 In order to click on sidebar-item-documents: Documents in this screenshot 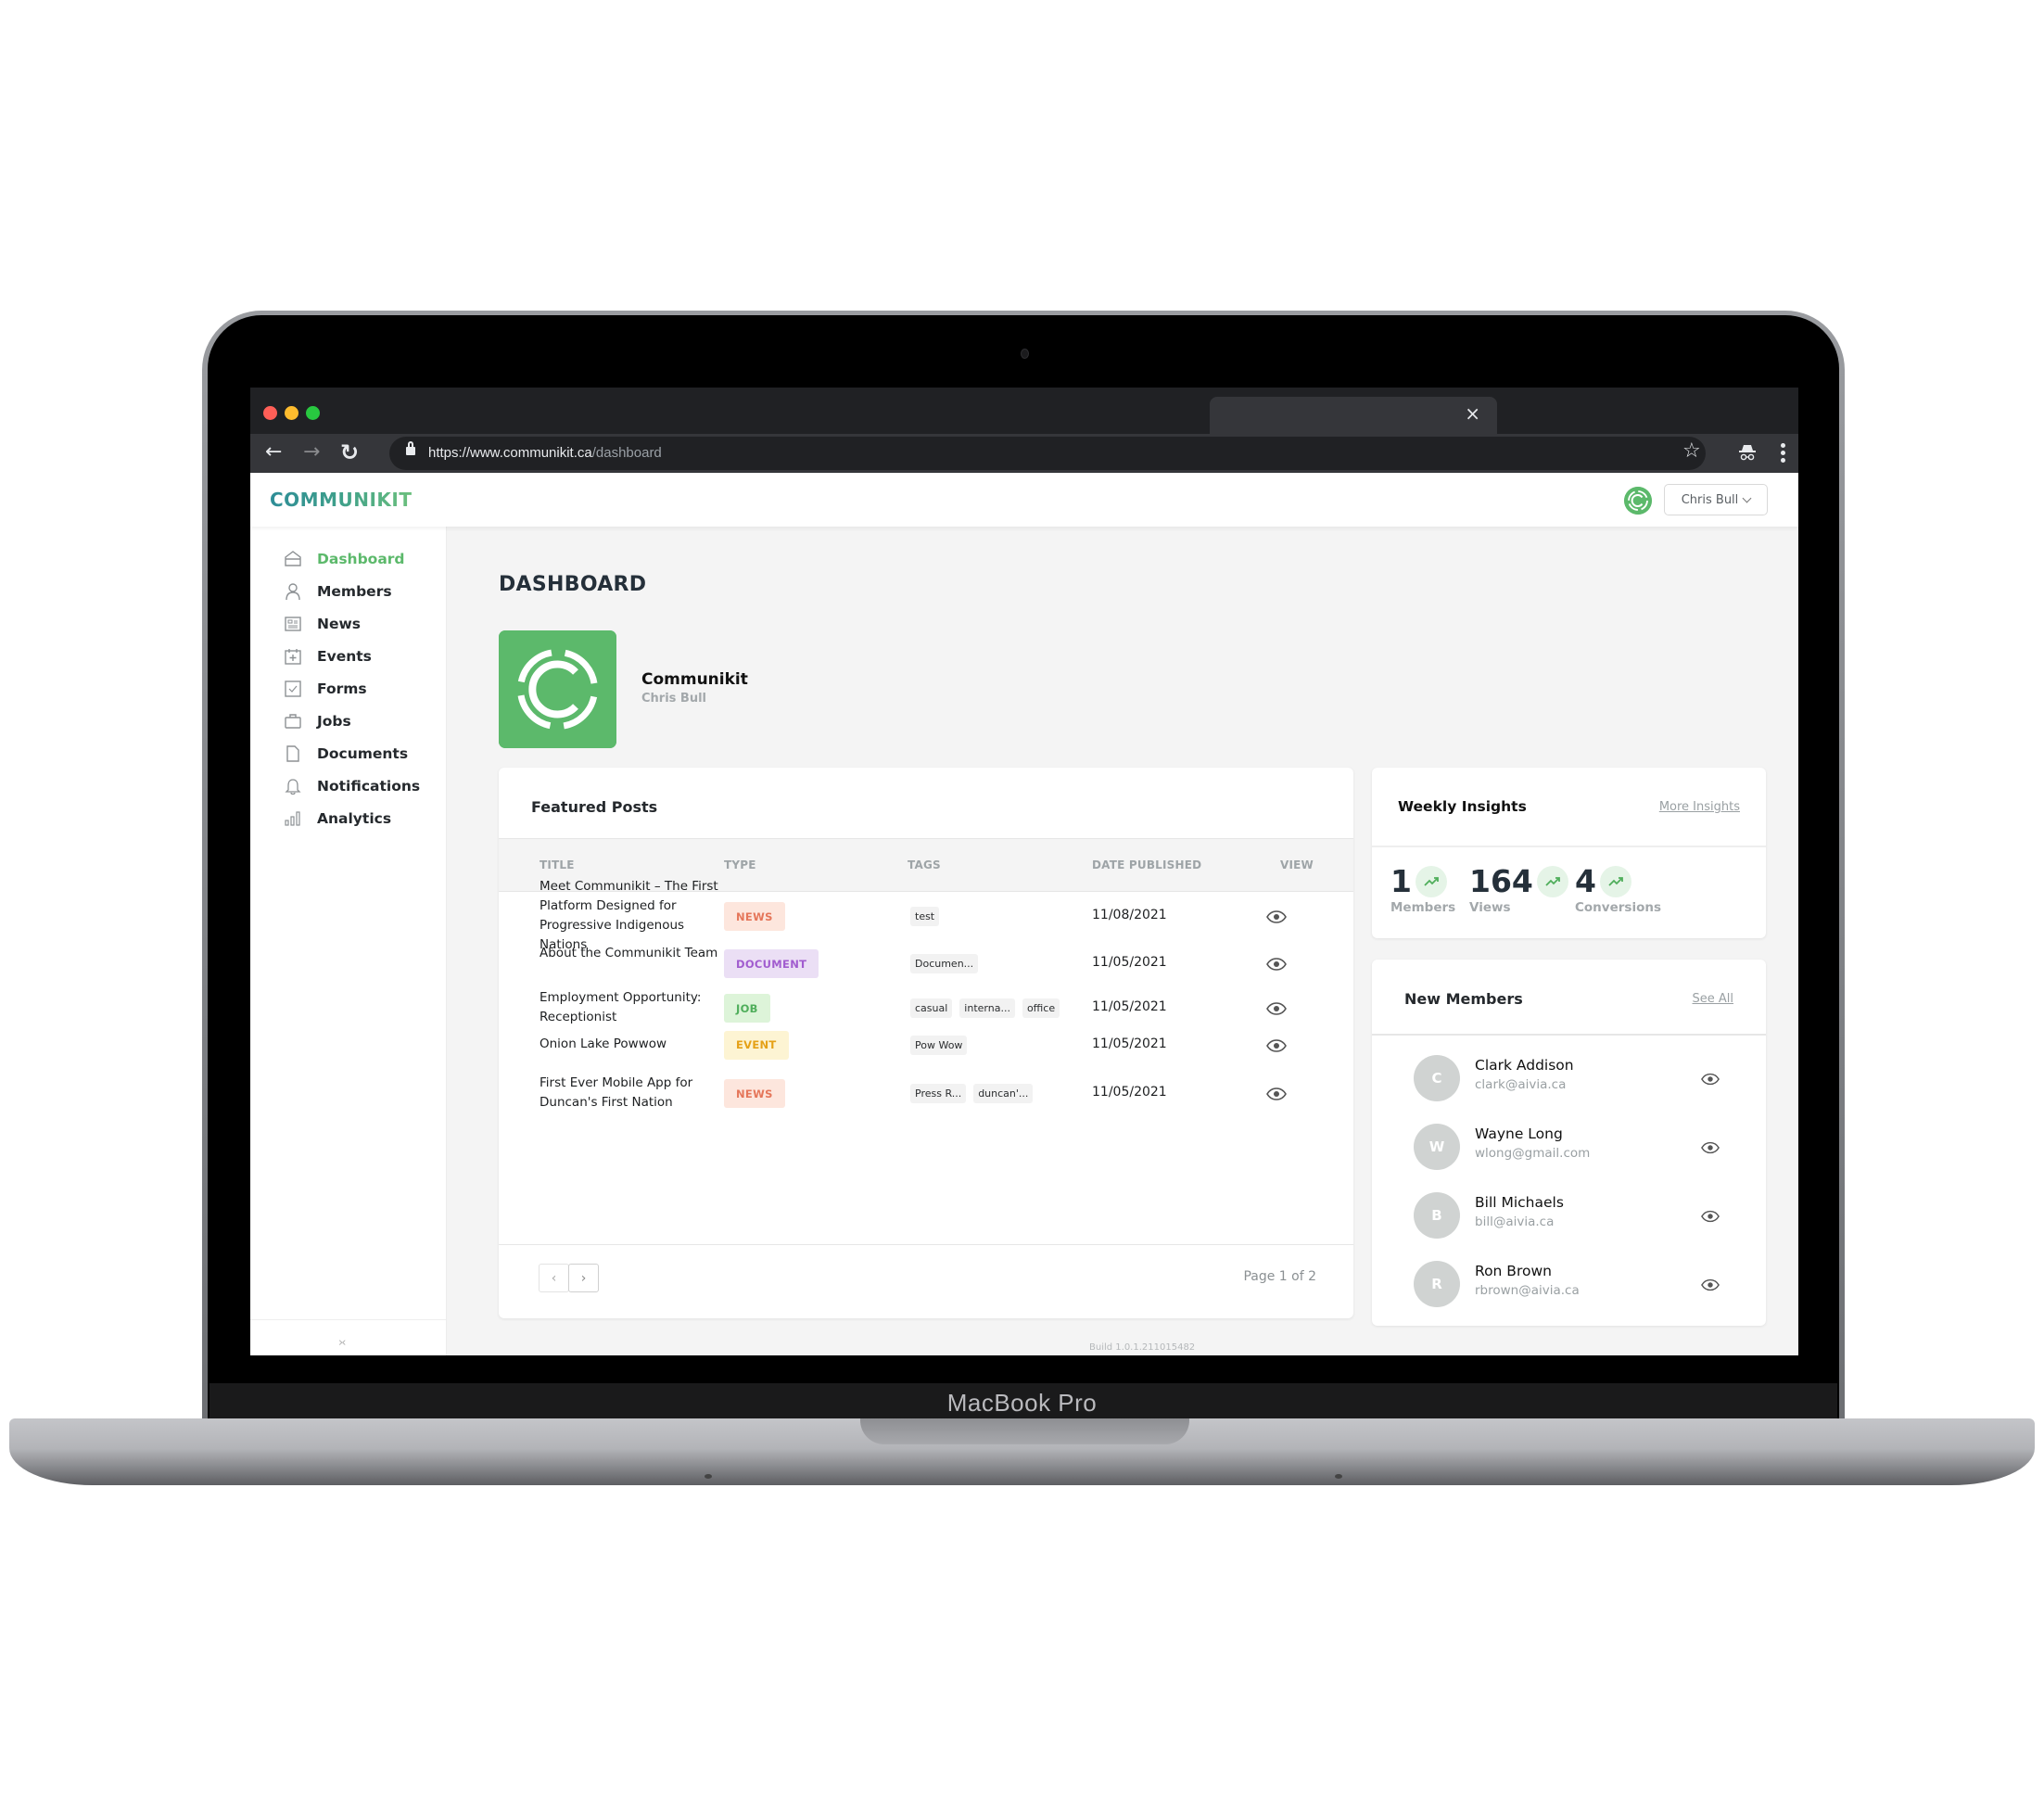, I will do `click(346, 754)`.